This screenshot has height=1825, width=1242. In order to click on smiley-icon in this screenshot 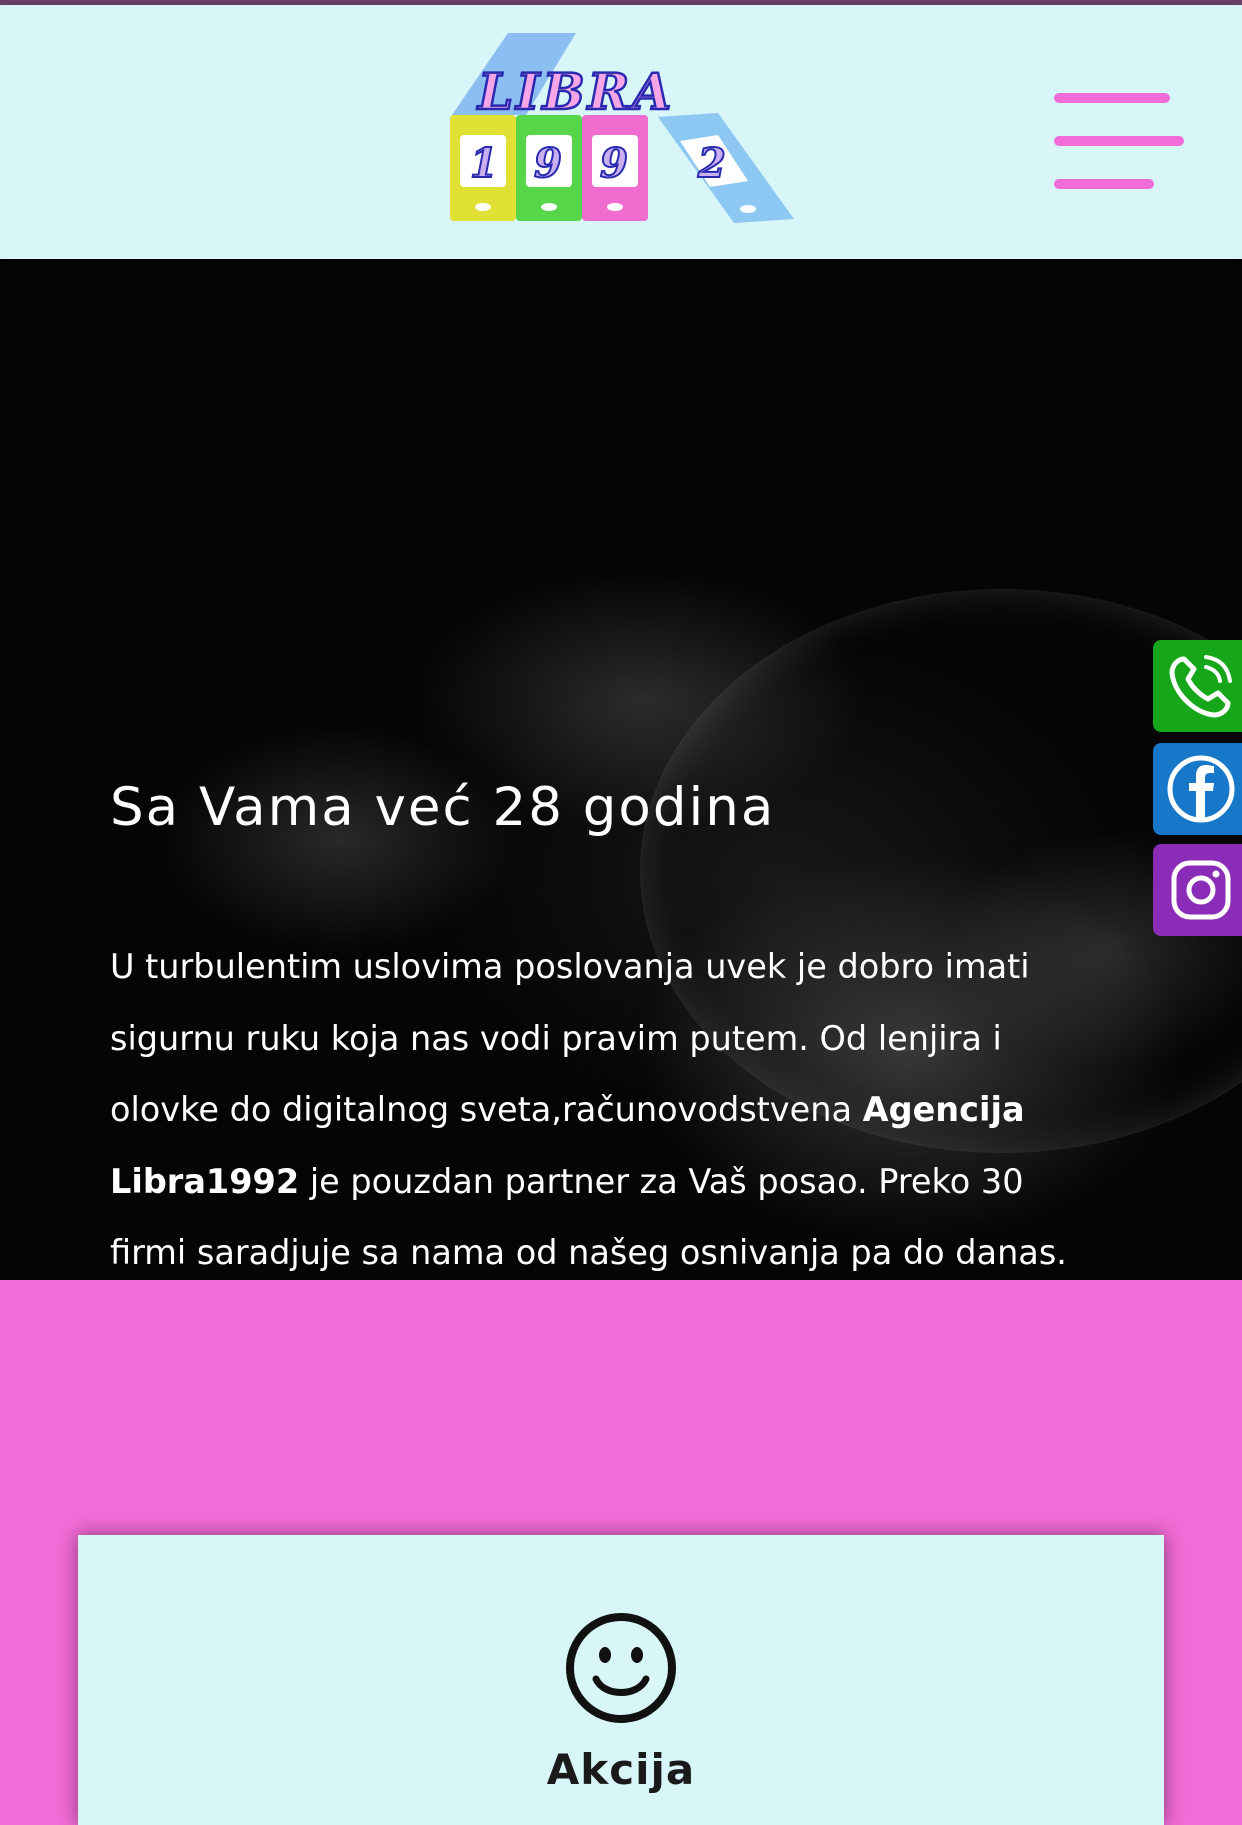, I will do `click(621, 1668)`.